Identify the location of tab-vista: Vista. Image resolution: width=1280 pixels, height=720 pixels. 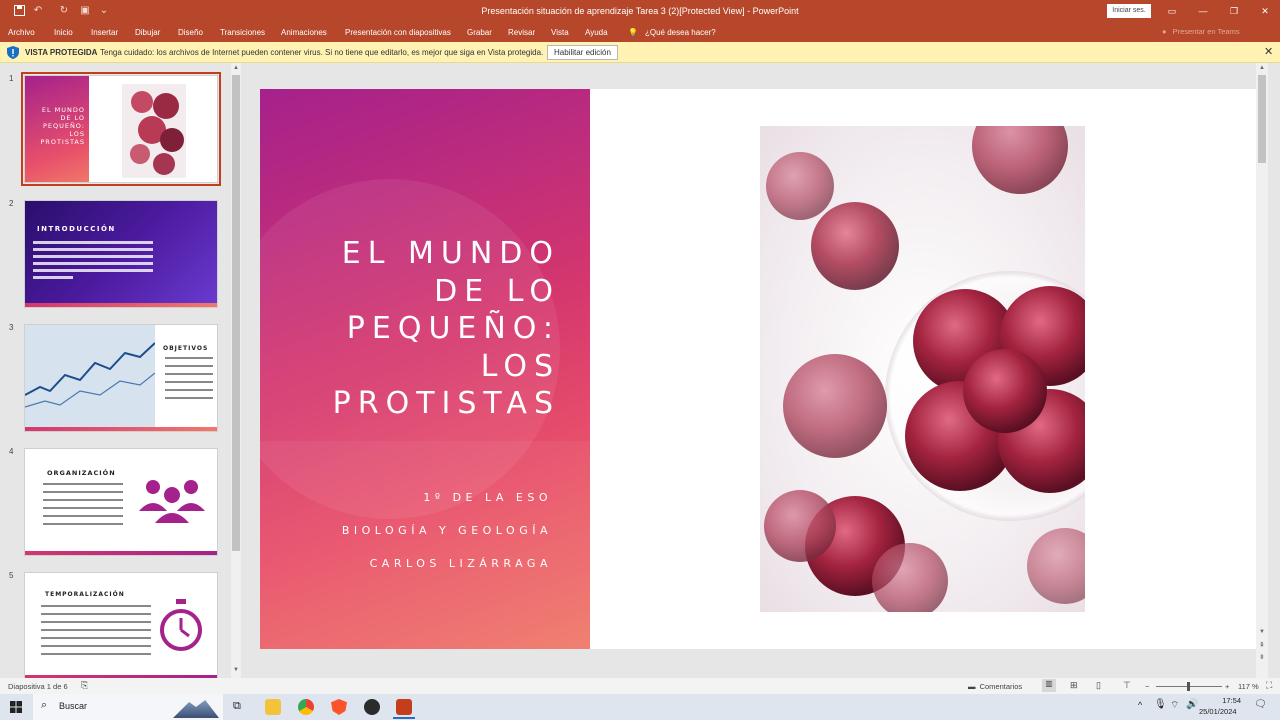
(560, 32).